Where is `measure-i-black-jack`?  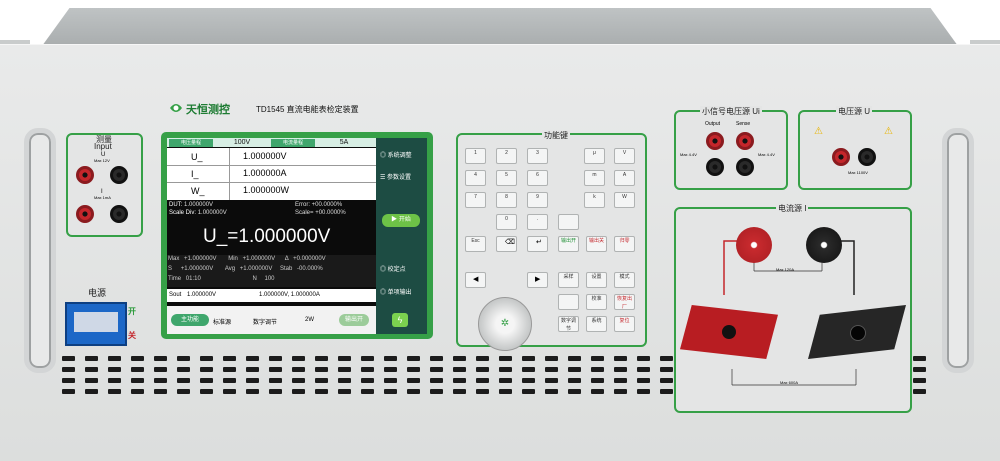 measure-i-black-jack is located at coordinates (119, 214).